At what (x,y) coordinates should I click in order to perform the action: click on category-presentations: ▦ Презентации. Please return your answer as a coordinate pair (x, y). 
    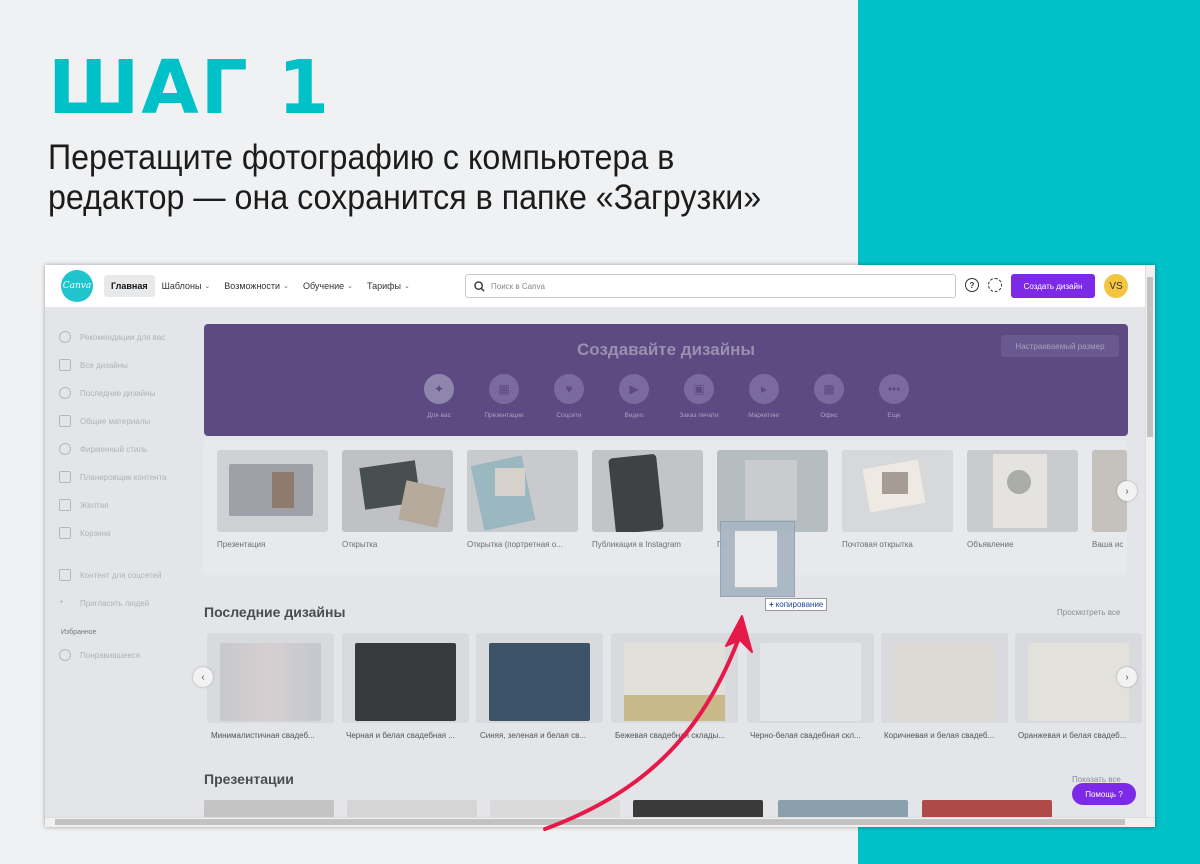
    Looking at the image, I should click on (504, 396).